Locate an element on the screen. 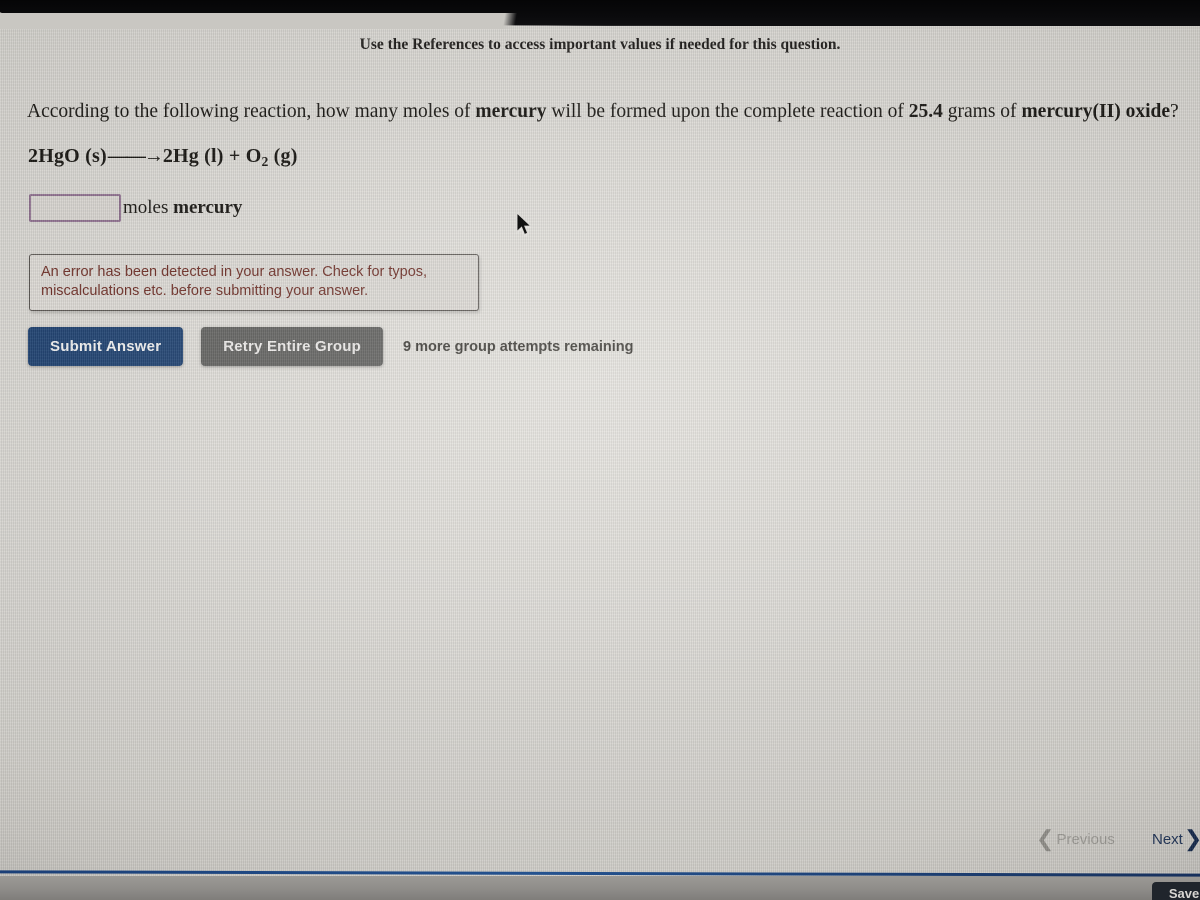 The width and height of the screenshot is (1200, 900). chemical-equation: 2HgO (s)——→2Hg (l) + O2 (g) is located at coordinates (163, 157).